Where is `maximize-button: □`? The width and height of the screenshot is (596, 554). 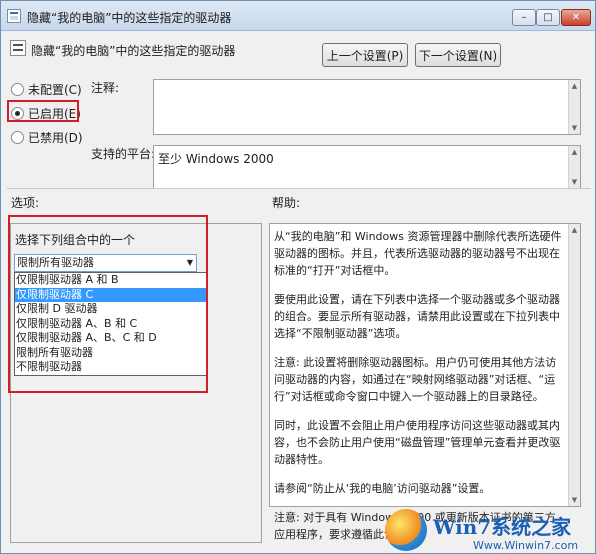
maximize-button: □ is located at coordinates (548, 17).